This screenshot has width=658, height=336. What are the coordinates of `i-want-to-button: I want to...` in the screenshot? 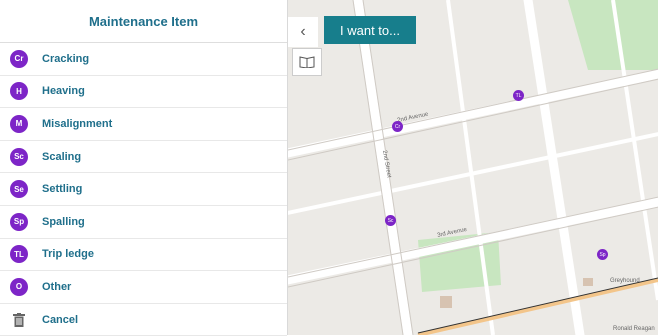 It's located at (370, 30).